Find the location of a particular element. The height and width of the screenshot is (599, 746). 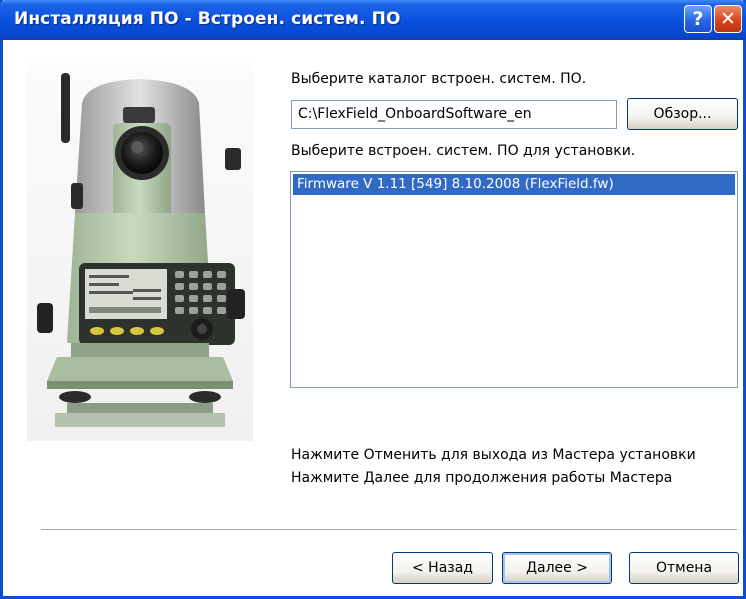

title-bar: Инсталляция ПО - Встроен. систем. ПО ? ✕ is located at coordinates (373, 20).